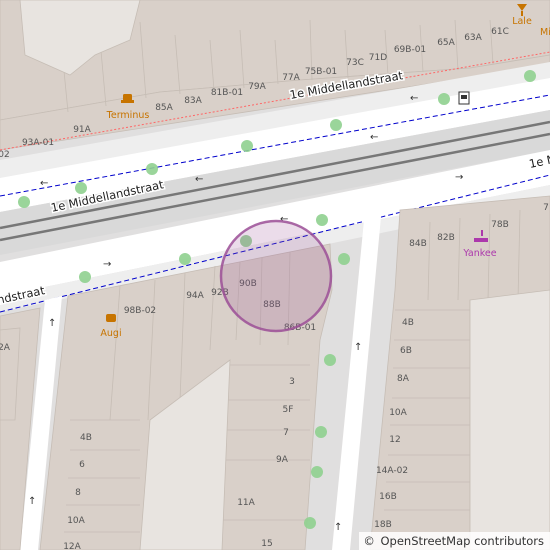 The width and height of the screenshot is (550, 550). Describe the element at coordinates (388, 497) in the screenshot. I see `house-number: 16B` at that location.